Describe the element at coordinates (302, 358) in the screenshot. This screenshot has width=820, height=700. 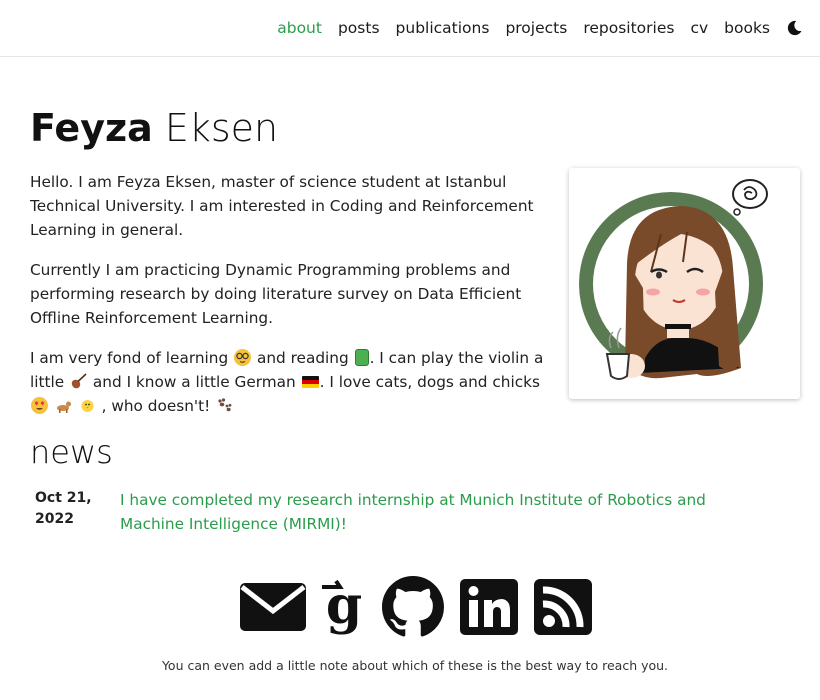
I see `bio-text: and reading` at that location.